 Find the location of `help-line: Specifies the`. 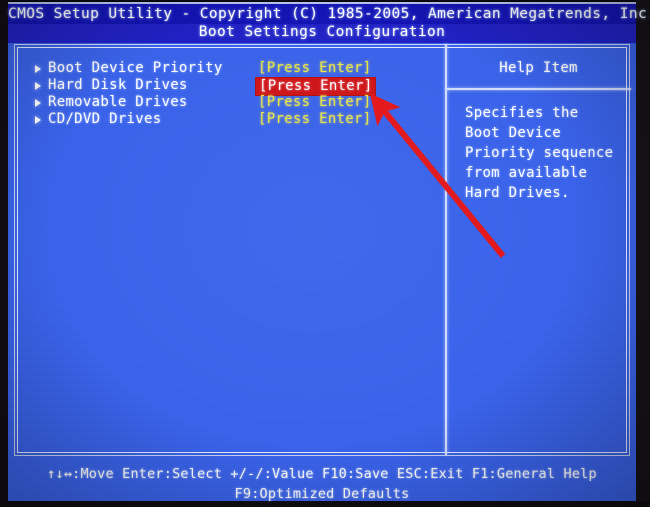

help-line: Specifies the is located at coordinates (522, 113).